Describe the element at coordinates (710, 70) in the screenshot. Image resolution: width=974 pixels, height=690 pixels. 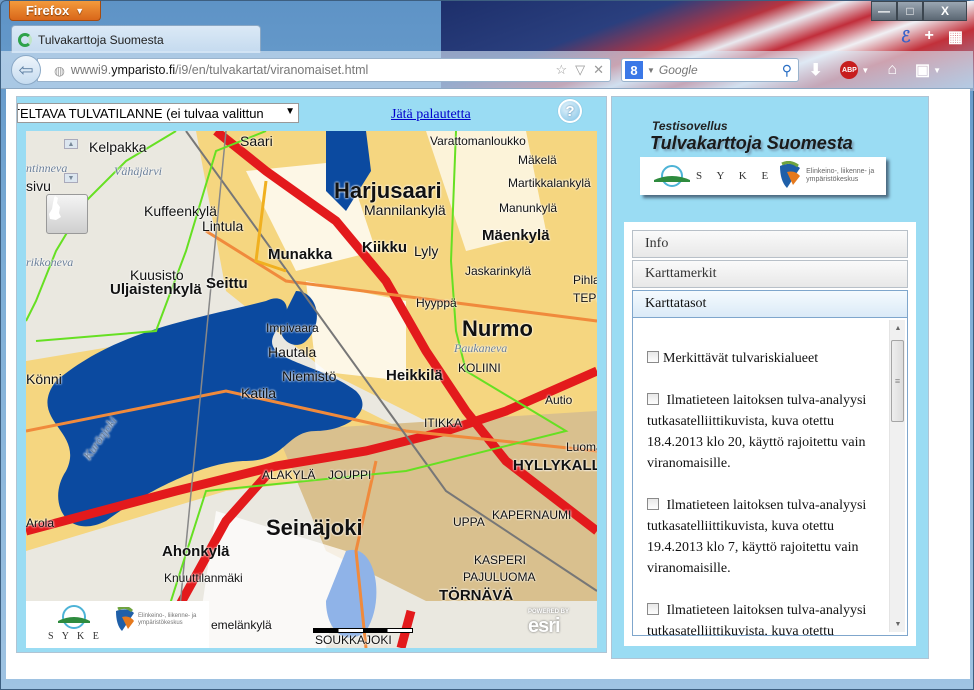
I see `search-bar: 8 ▼ Google ⚲` at that location.